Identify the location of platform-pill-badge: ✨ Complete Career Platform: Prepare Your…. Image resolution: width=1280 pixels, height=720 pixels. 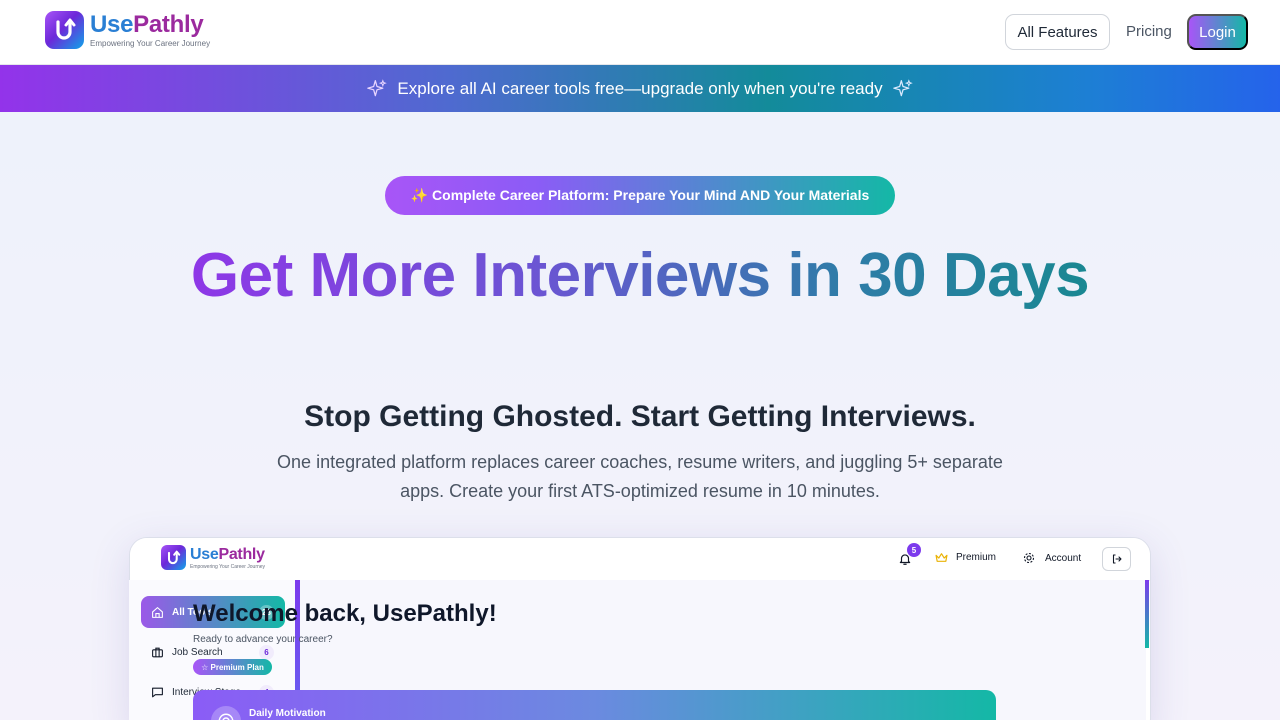
(640, 195).